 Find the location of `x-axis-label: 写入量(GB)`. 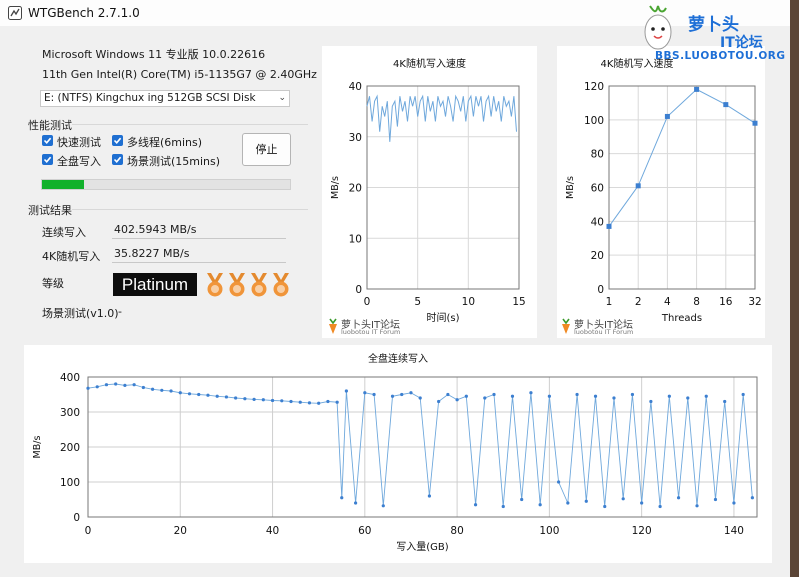

x-axis-label: 写入量(GB) is located at coordinates (422, 547).